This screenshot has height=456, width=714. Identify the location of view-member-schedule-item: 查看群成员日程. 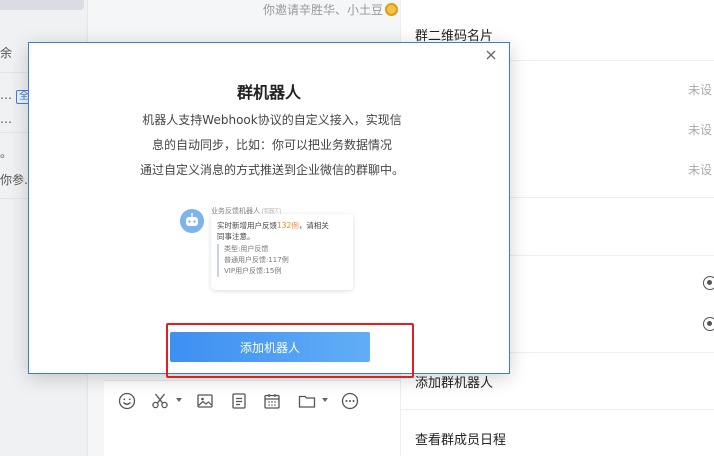
(460, 438).